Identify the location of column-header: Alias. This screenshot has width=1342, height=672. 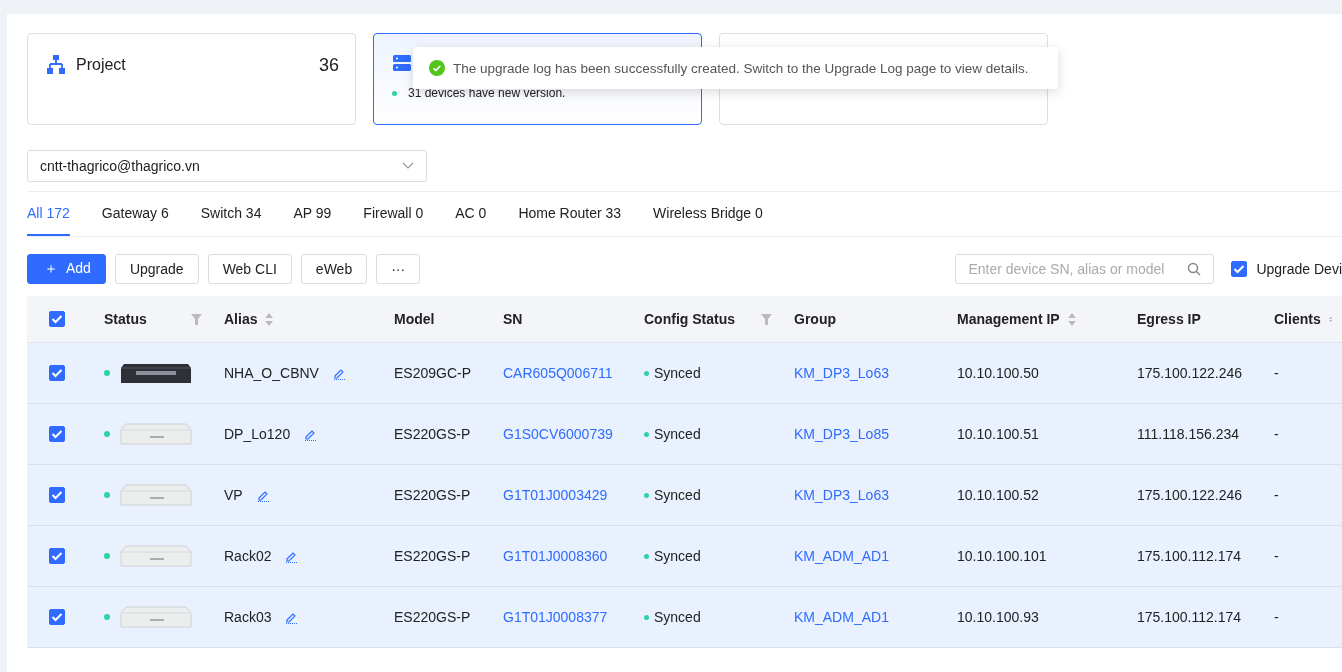
(241, 319).